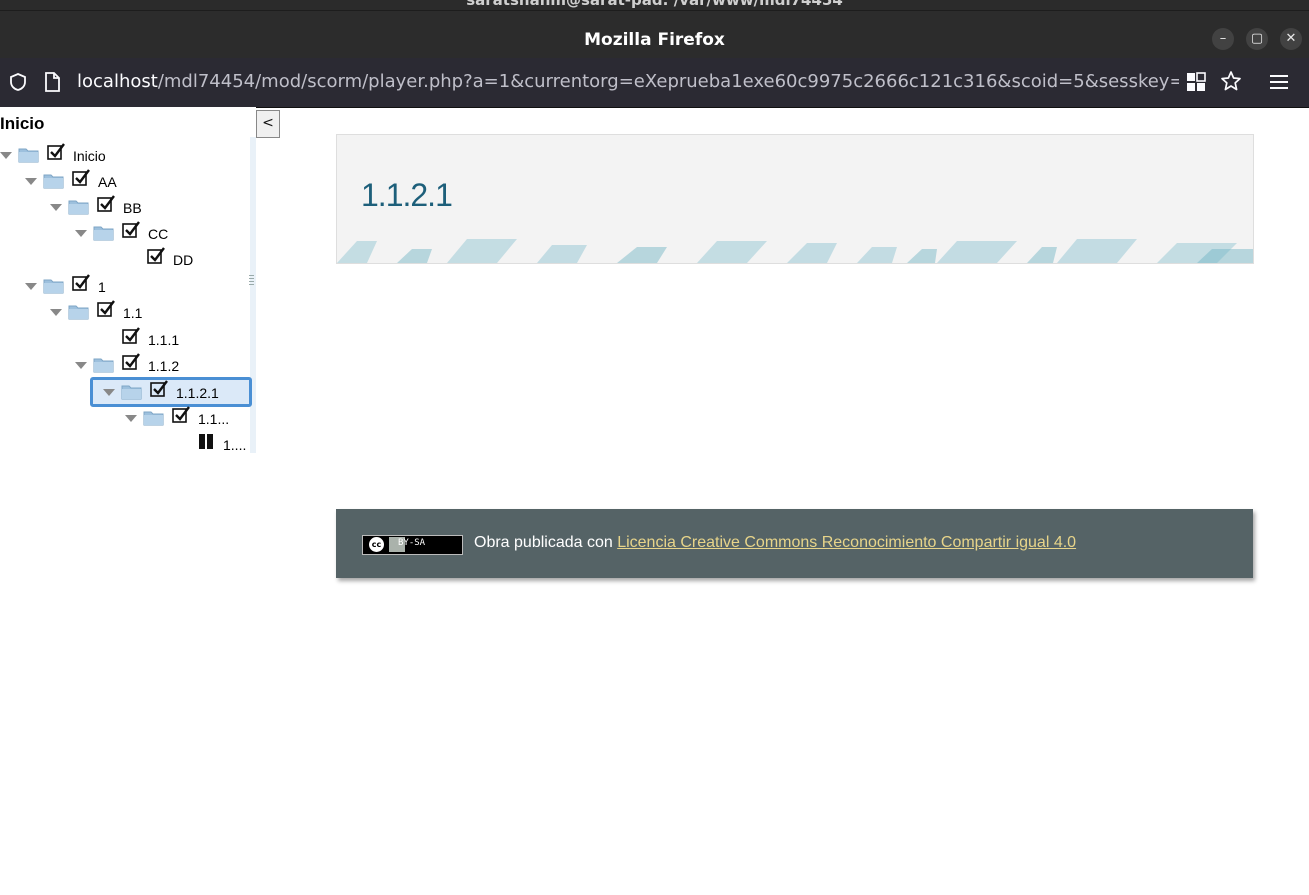 Image resolution: width=1309 pixels, height=895 pixels. I want to click on toc-item-label: 1, so click(102, 287).